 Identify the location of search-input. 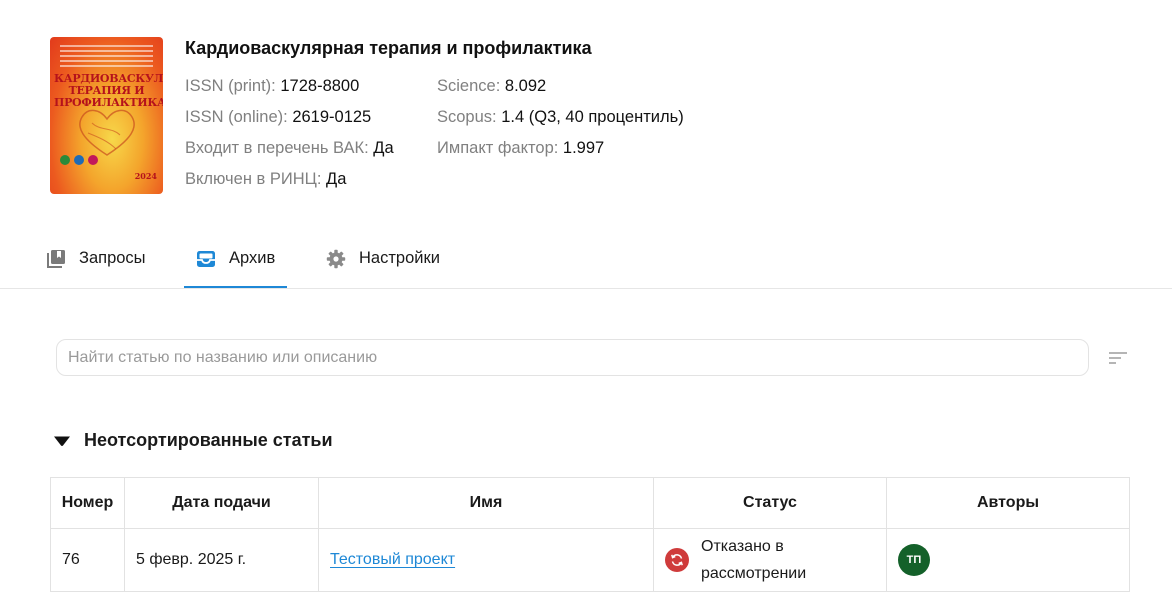
(572, 357).